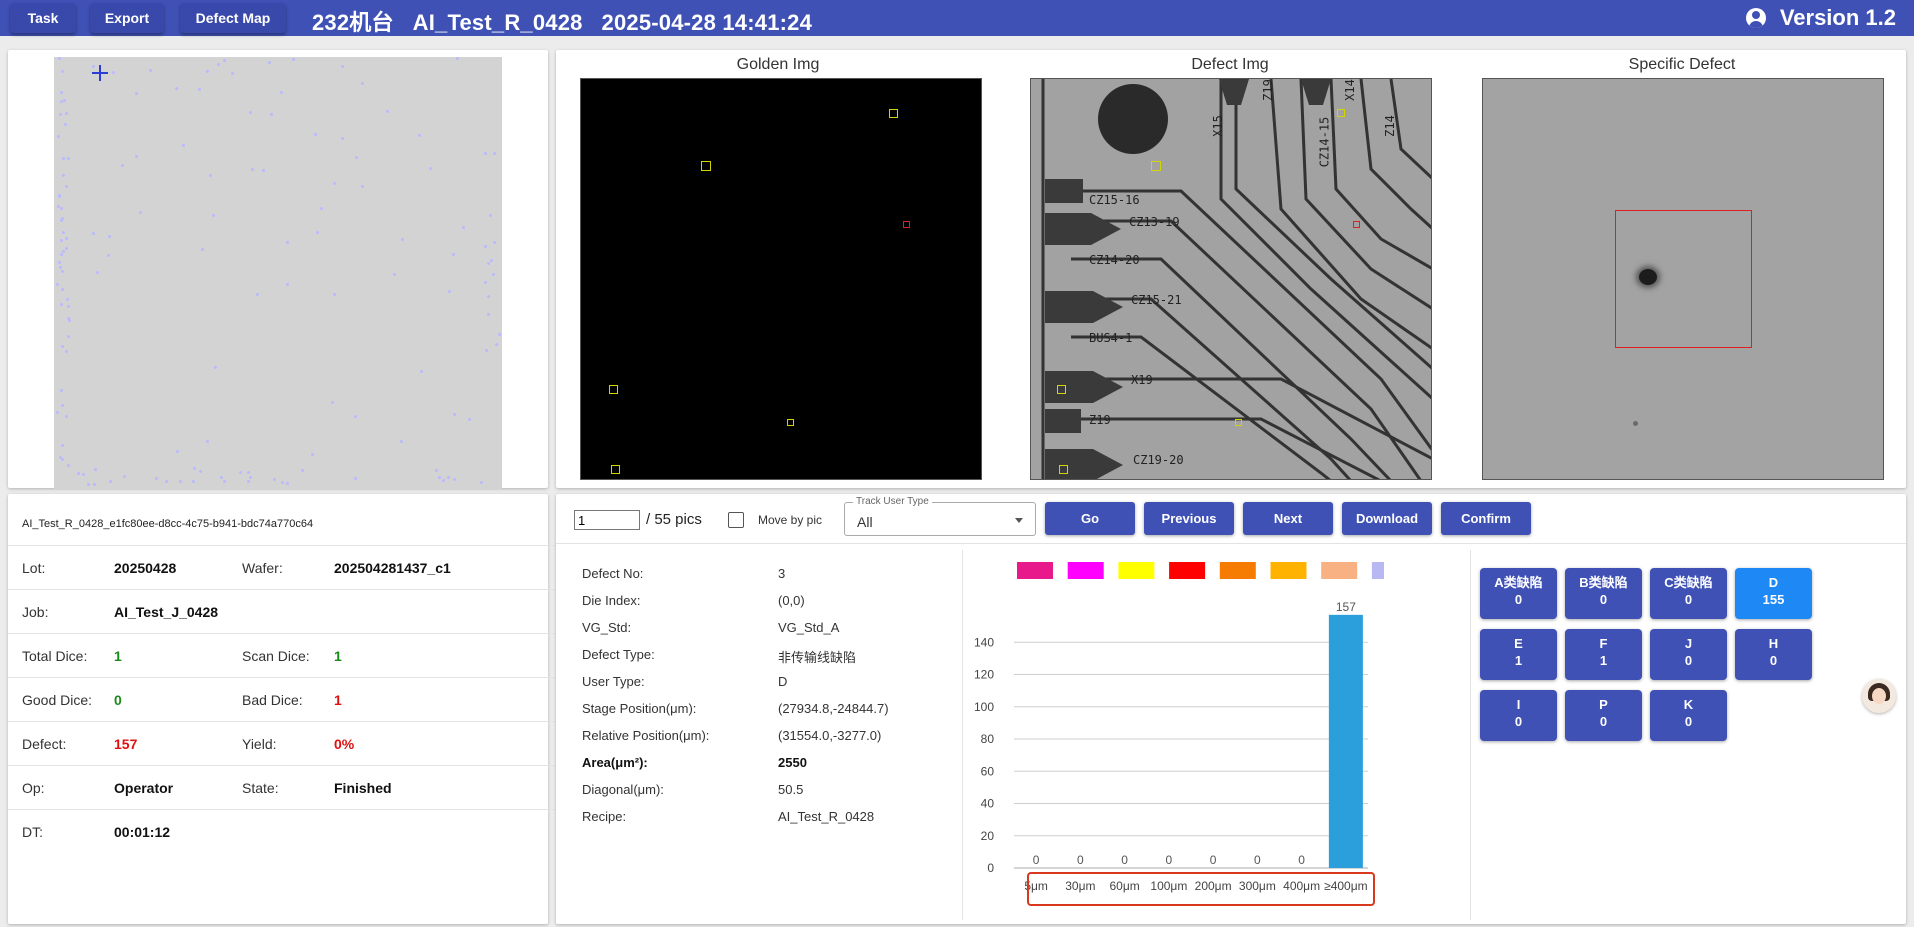 The width and height of the screenshot is (1914, 927). I want to click on go-button: Go, so click(1090, 518).